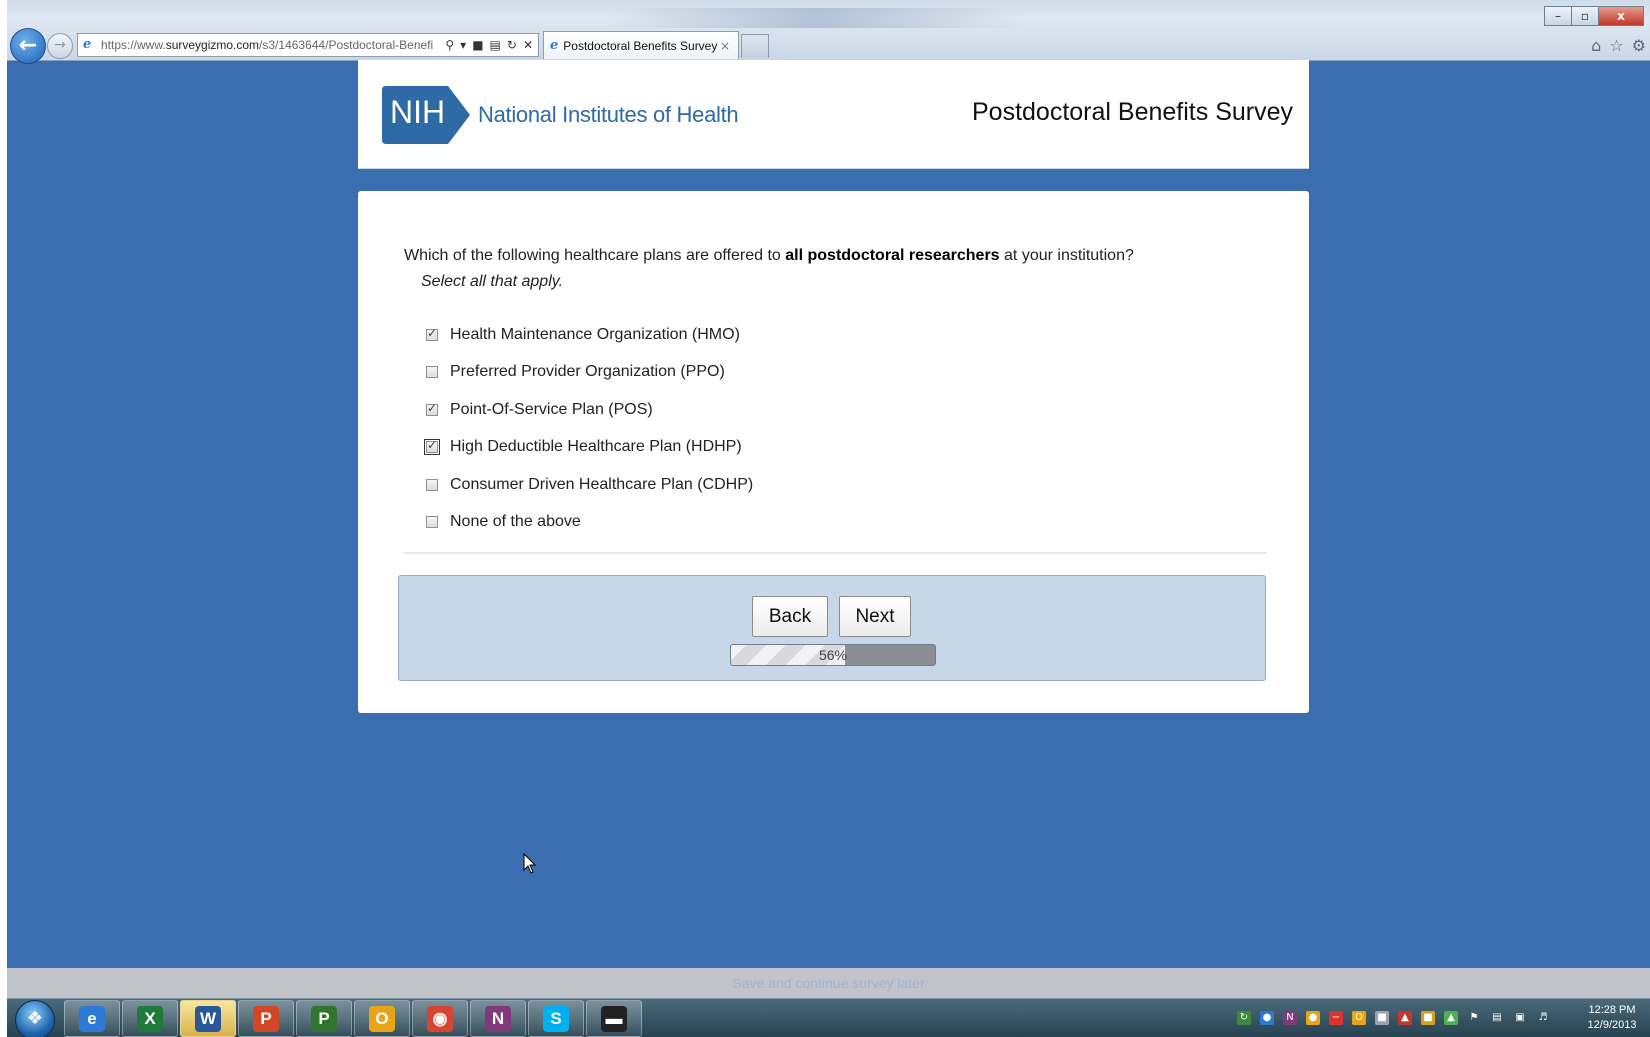  I want to click on taskbar-word-button: W, so click(208, 1018).